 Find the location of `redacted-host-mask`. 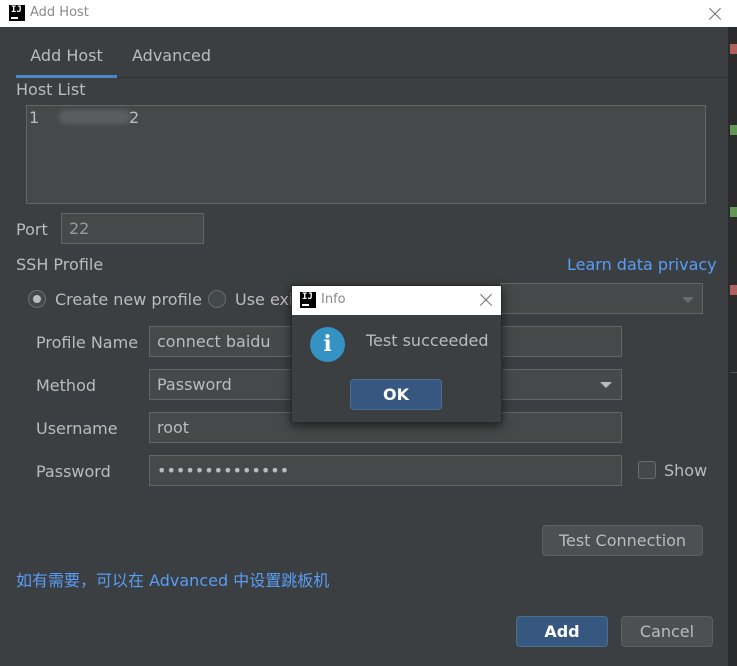

redacted-host-mask is located at coordinates (95, 117).